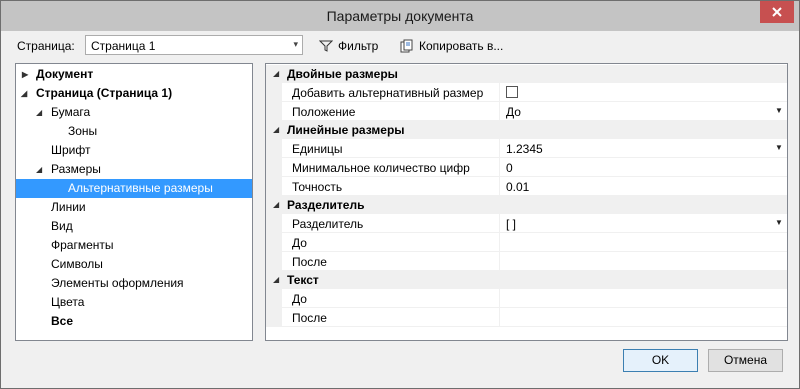 The image size is (800, 389). What do you see at coordinates (526, 167) in the screenshot?
I see `property-row: Минимальное количество цифр 0` at bounding box center [526, 167].